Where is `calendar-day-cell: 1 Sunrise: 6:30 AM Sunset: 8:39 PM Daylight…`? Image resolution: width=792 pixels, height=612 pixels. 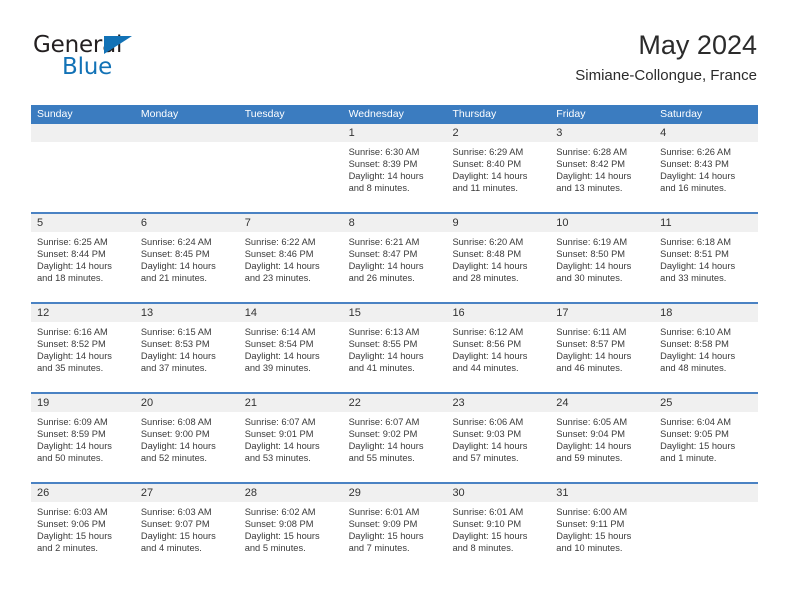 calendar-day-cell: 1 Sunrise: 6:30 AM Sunset: 8:39 PM Daylight… is located at coordinates (394, 168).